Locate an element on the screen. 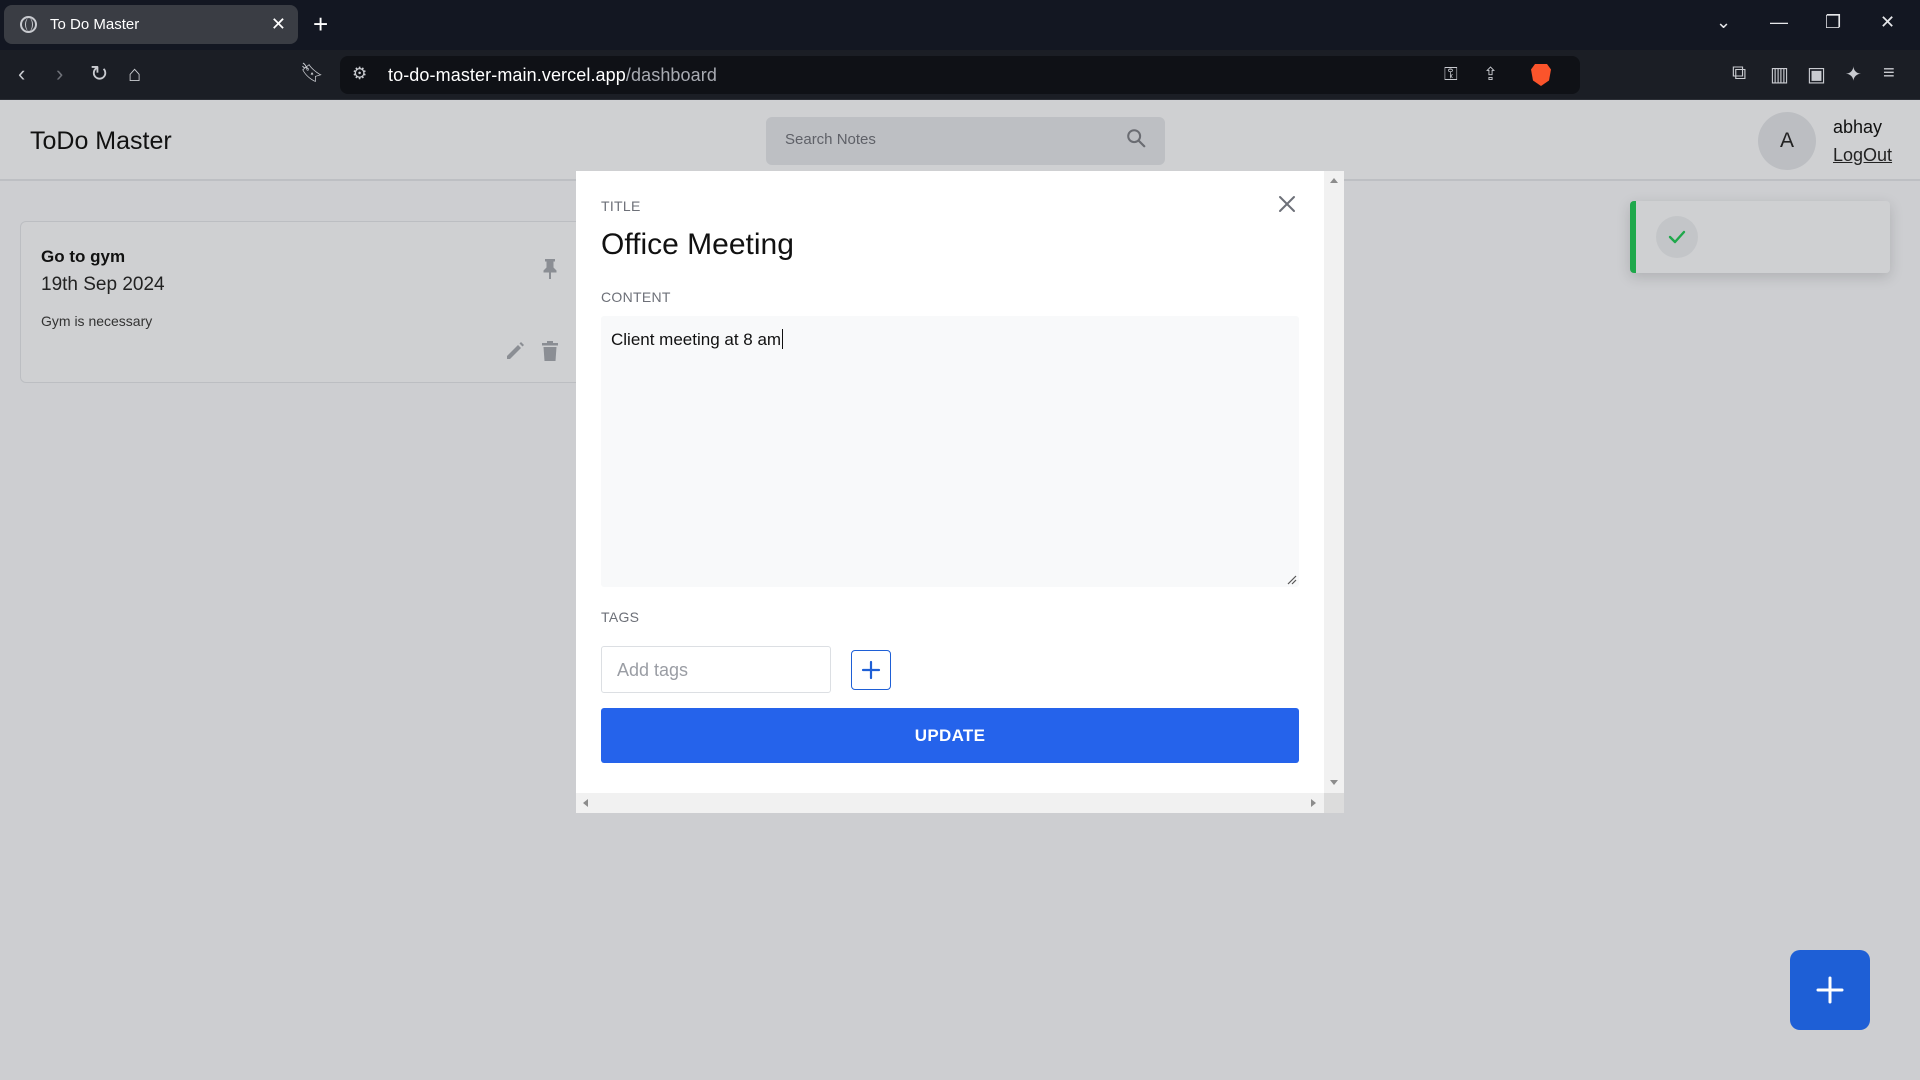 The width and height of the screenshot is (1920, 1080). search-placeholder: Search Notes is located at coordinates (830, 139).